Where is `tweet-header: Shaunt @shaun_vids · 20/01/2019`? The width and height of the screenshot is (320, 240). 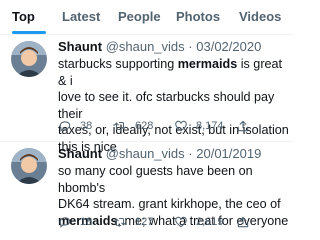
tweet-header: Shaunt @shaun_vids · 20/01/2019 is located at coordinates (159, 153).